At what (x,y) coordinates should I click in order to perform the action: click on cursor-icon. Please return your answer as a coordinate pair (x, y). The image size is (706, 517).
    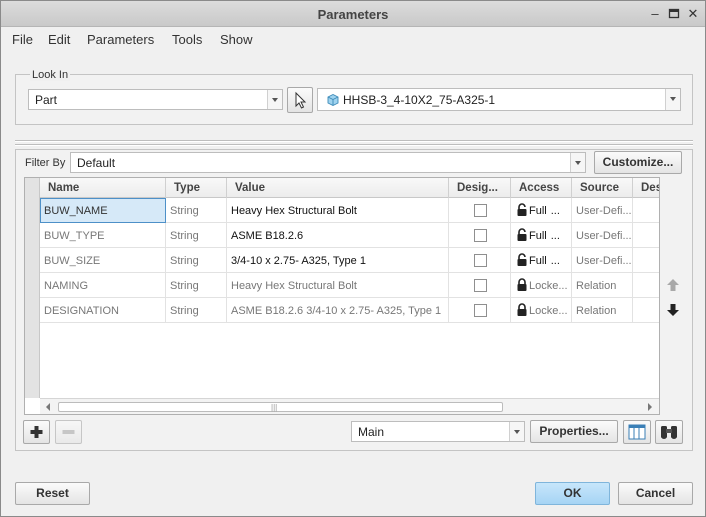
    Looking at the image, I should click on (301, 100).